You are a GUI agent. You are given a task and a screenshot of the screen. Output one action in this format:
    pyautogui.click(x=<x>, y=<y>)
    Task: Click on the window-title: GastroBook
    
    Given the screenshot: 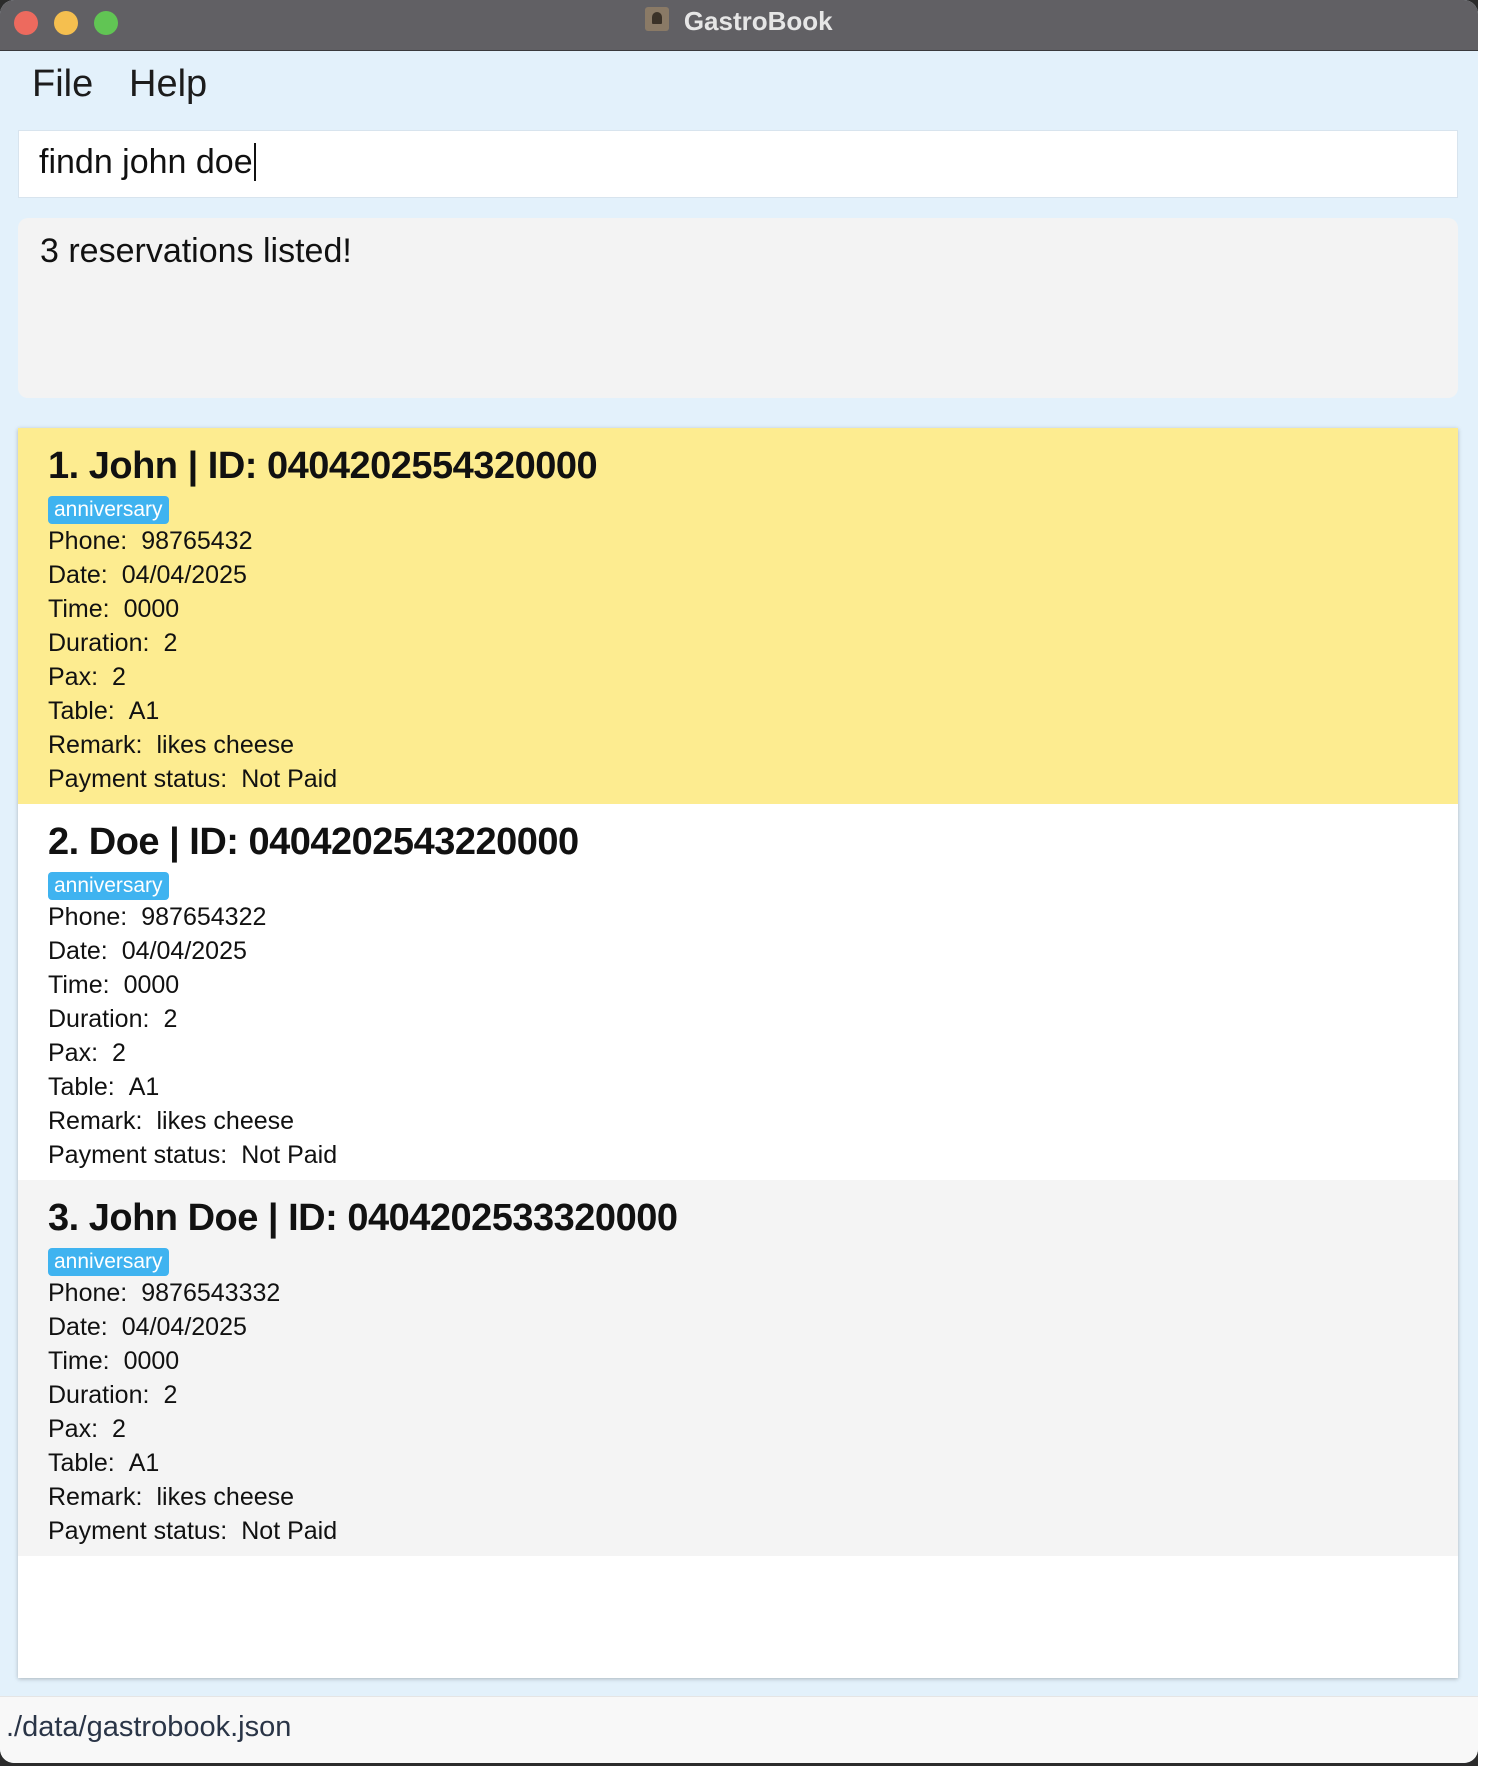 What is the action you would take?
    pyautogui.click(x=758, y=21)
    